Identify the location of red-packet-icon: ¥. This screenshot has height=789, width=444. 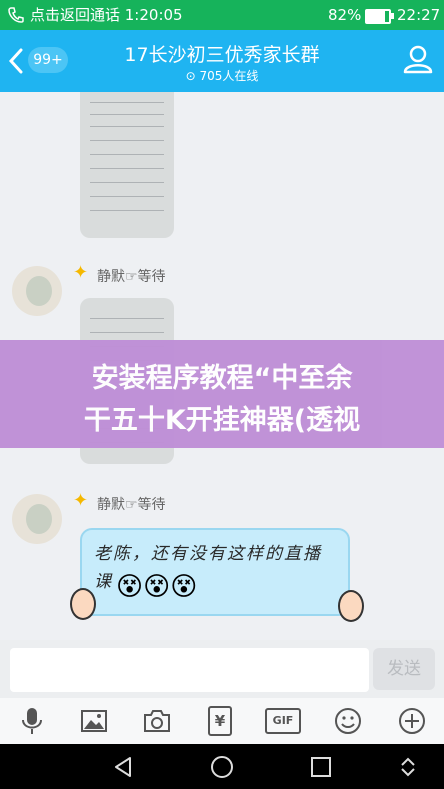
(220, 721).